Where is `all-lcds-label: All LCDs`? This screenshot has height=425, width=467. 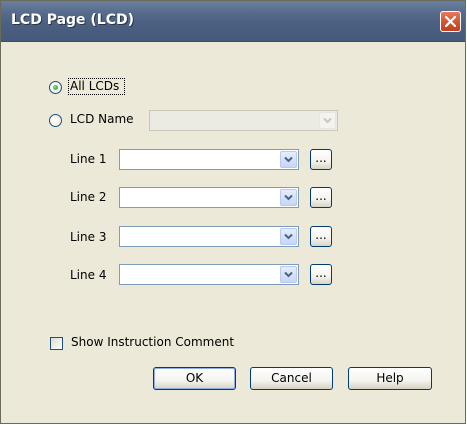 all-lcds-label: All LCDs is located at coordinates (94, 86).